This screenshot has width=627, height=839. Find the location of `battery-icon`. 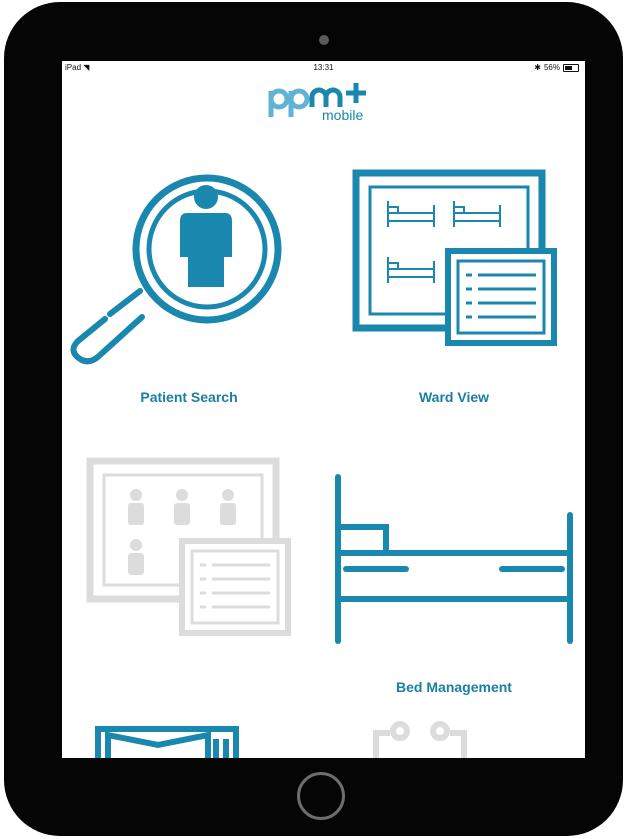

battery-icon is located at coordinates (571, 67).